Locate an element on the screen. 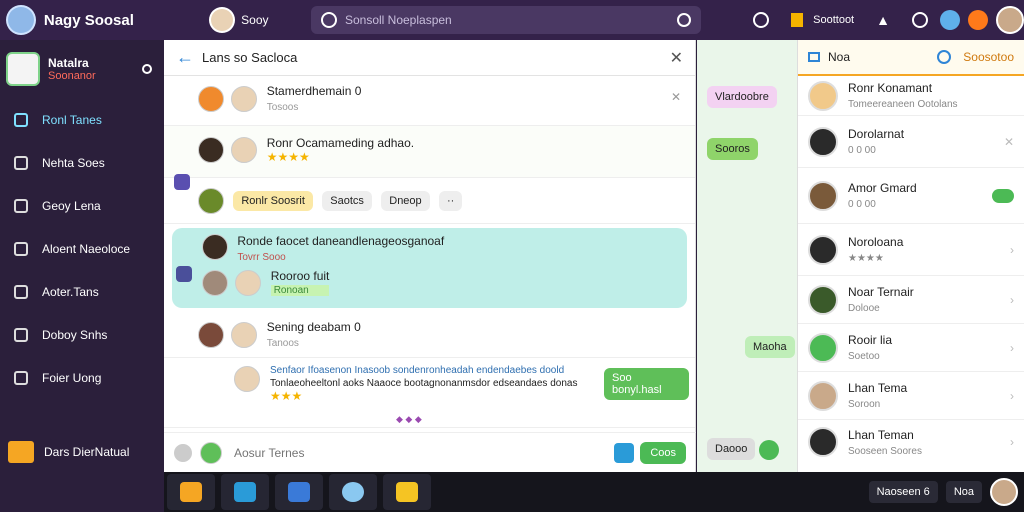  alert-button: ▲ is located at coordinates (883, 20).